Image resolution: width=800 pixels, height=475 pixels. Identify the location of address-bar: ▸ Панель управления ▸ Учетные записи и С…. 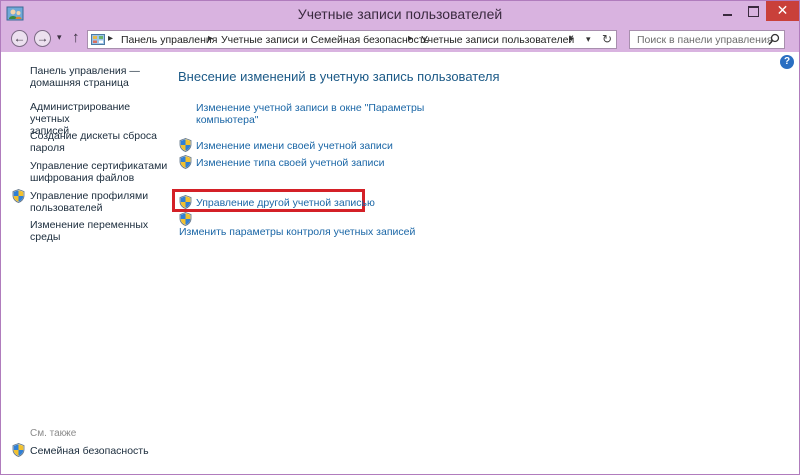
(352, 39).